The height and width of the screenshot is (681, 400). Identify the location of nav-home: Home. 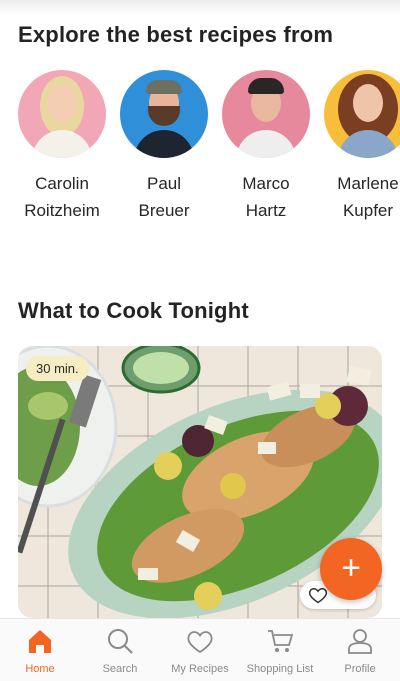
(40, 650).